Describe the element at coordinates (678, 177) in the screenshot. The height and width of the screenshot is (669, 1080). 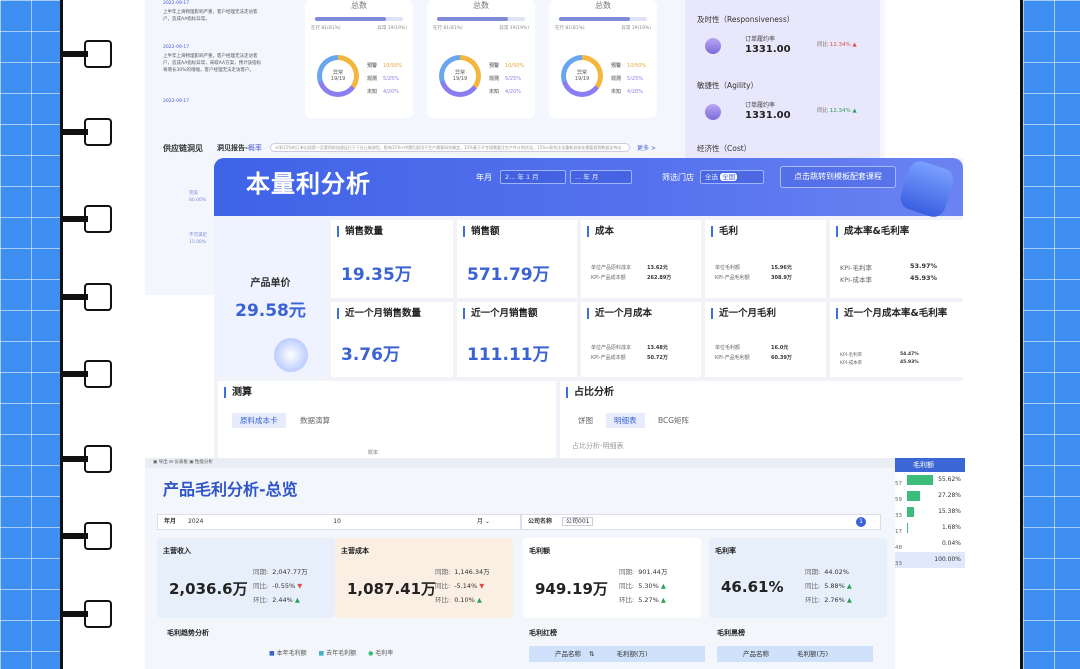
I see `store-filter-label: 筛选门店` at that location.